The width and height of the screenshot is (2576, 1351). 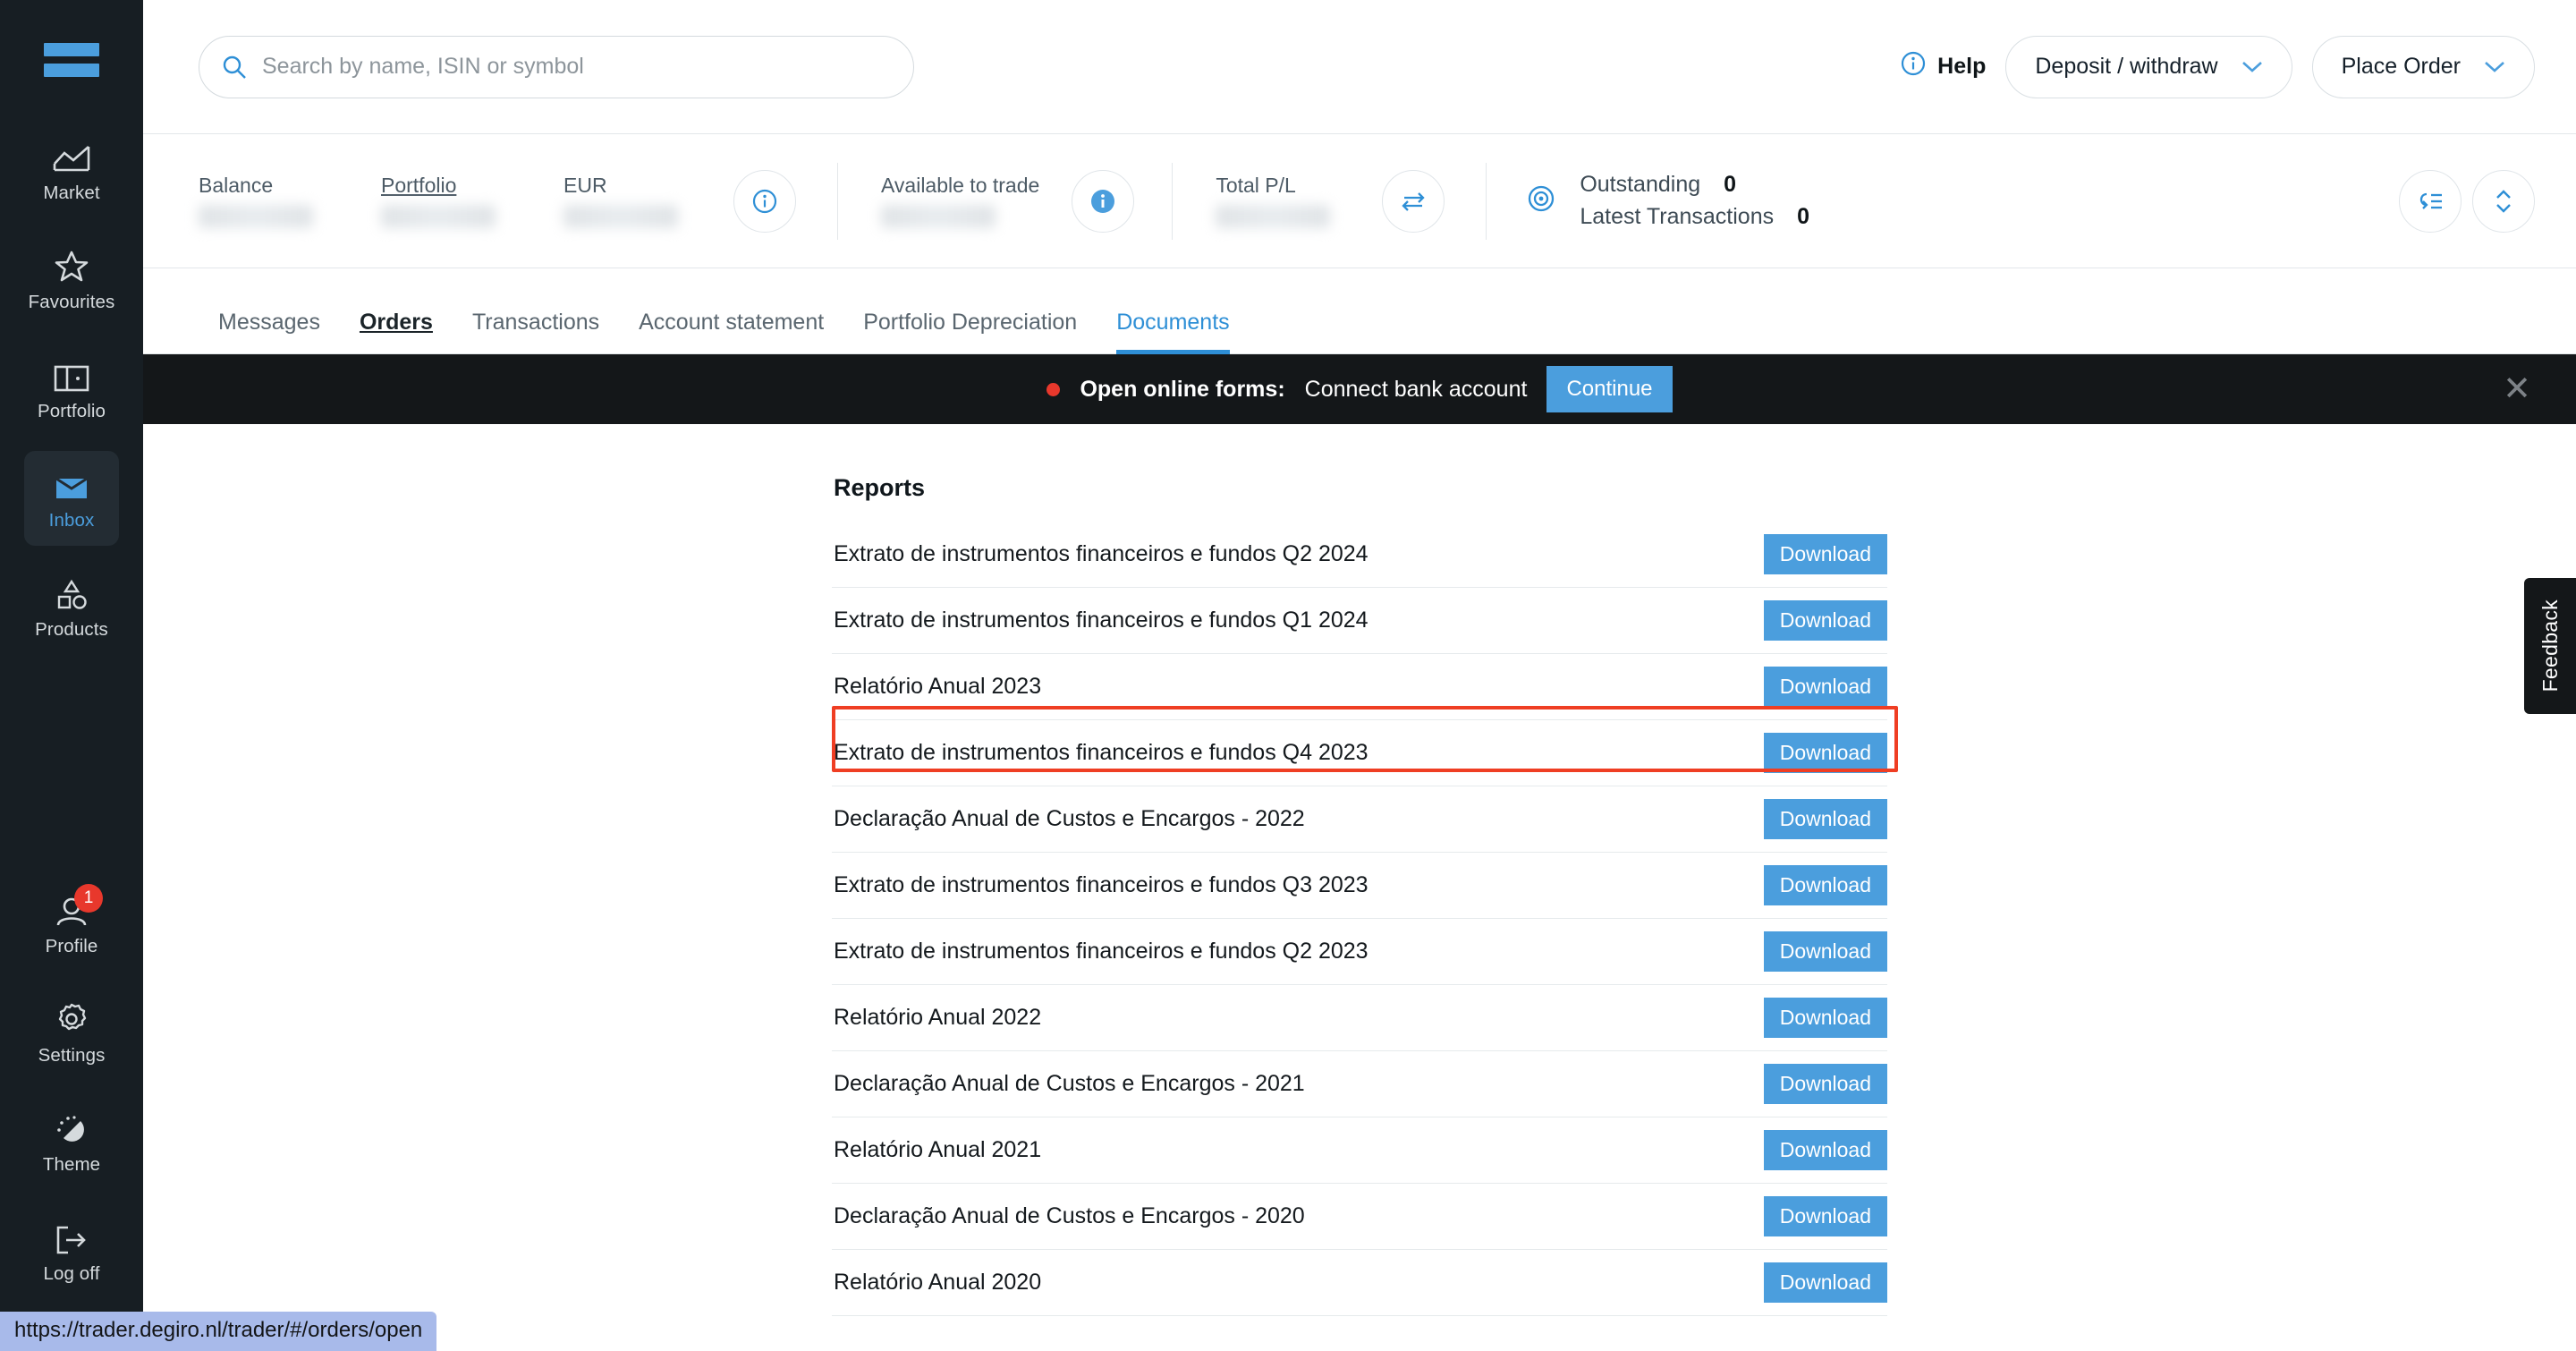 I want to click on sidebar-item-inbox: Inbox, so click(x=71, y=499).